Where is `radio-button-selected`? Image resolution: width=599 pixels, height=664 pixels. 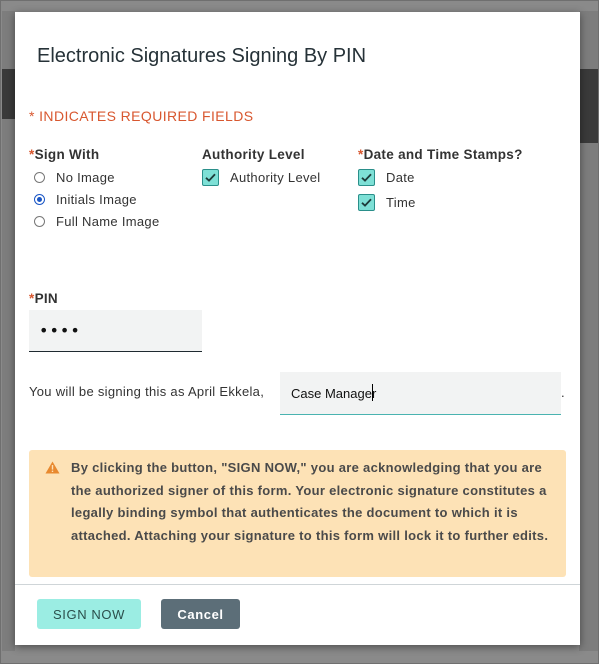
radio-button-selected is located at coordinates (39, 199).